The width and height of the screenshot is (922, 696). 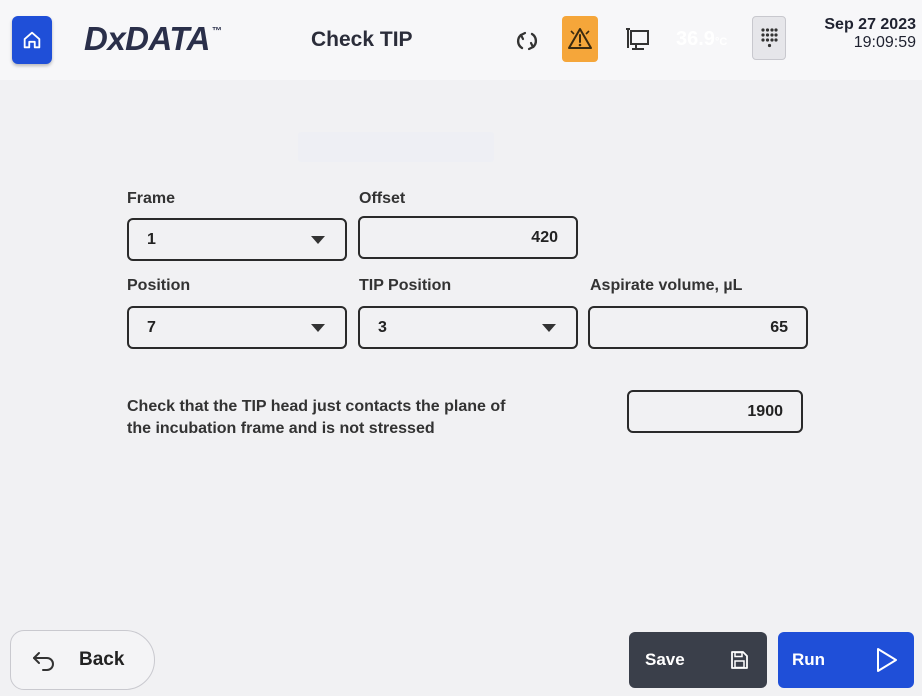 I want to click on tip-position-label: TIP Position, so click(x=405, y=285).